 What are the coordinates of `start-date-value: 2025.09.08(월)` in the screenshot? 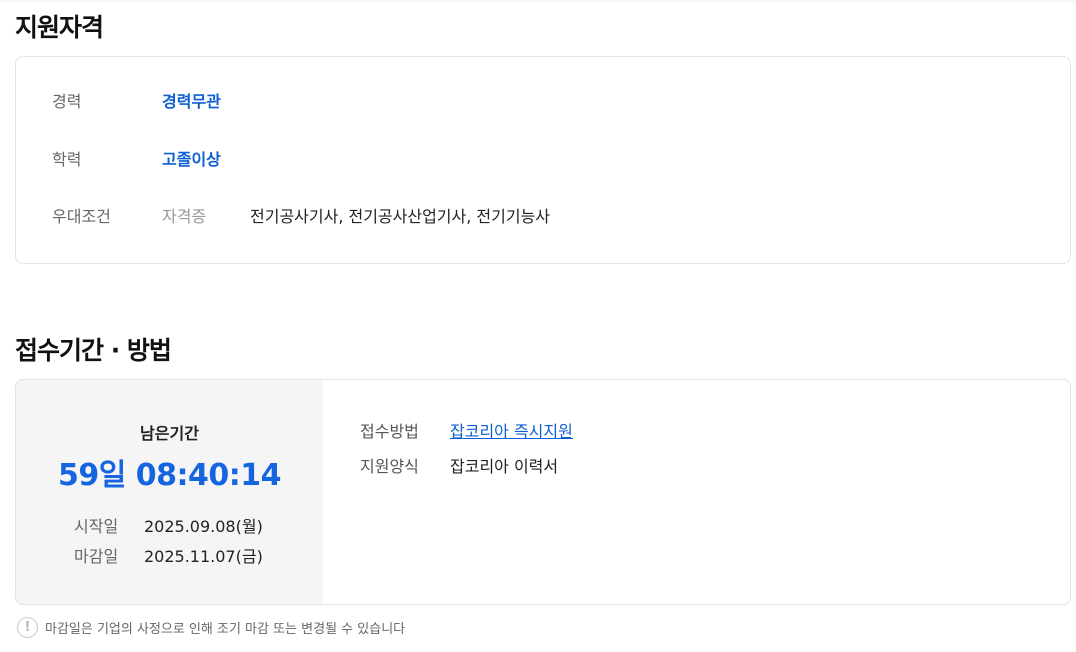 It's located at (203, 526).